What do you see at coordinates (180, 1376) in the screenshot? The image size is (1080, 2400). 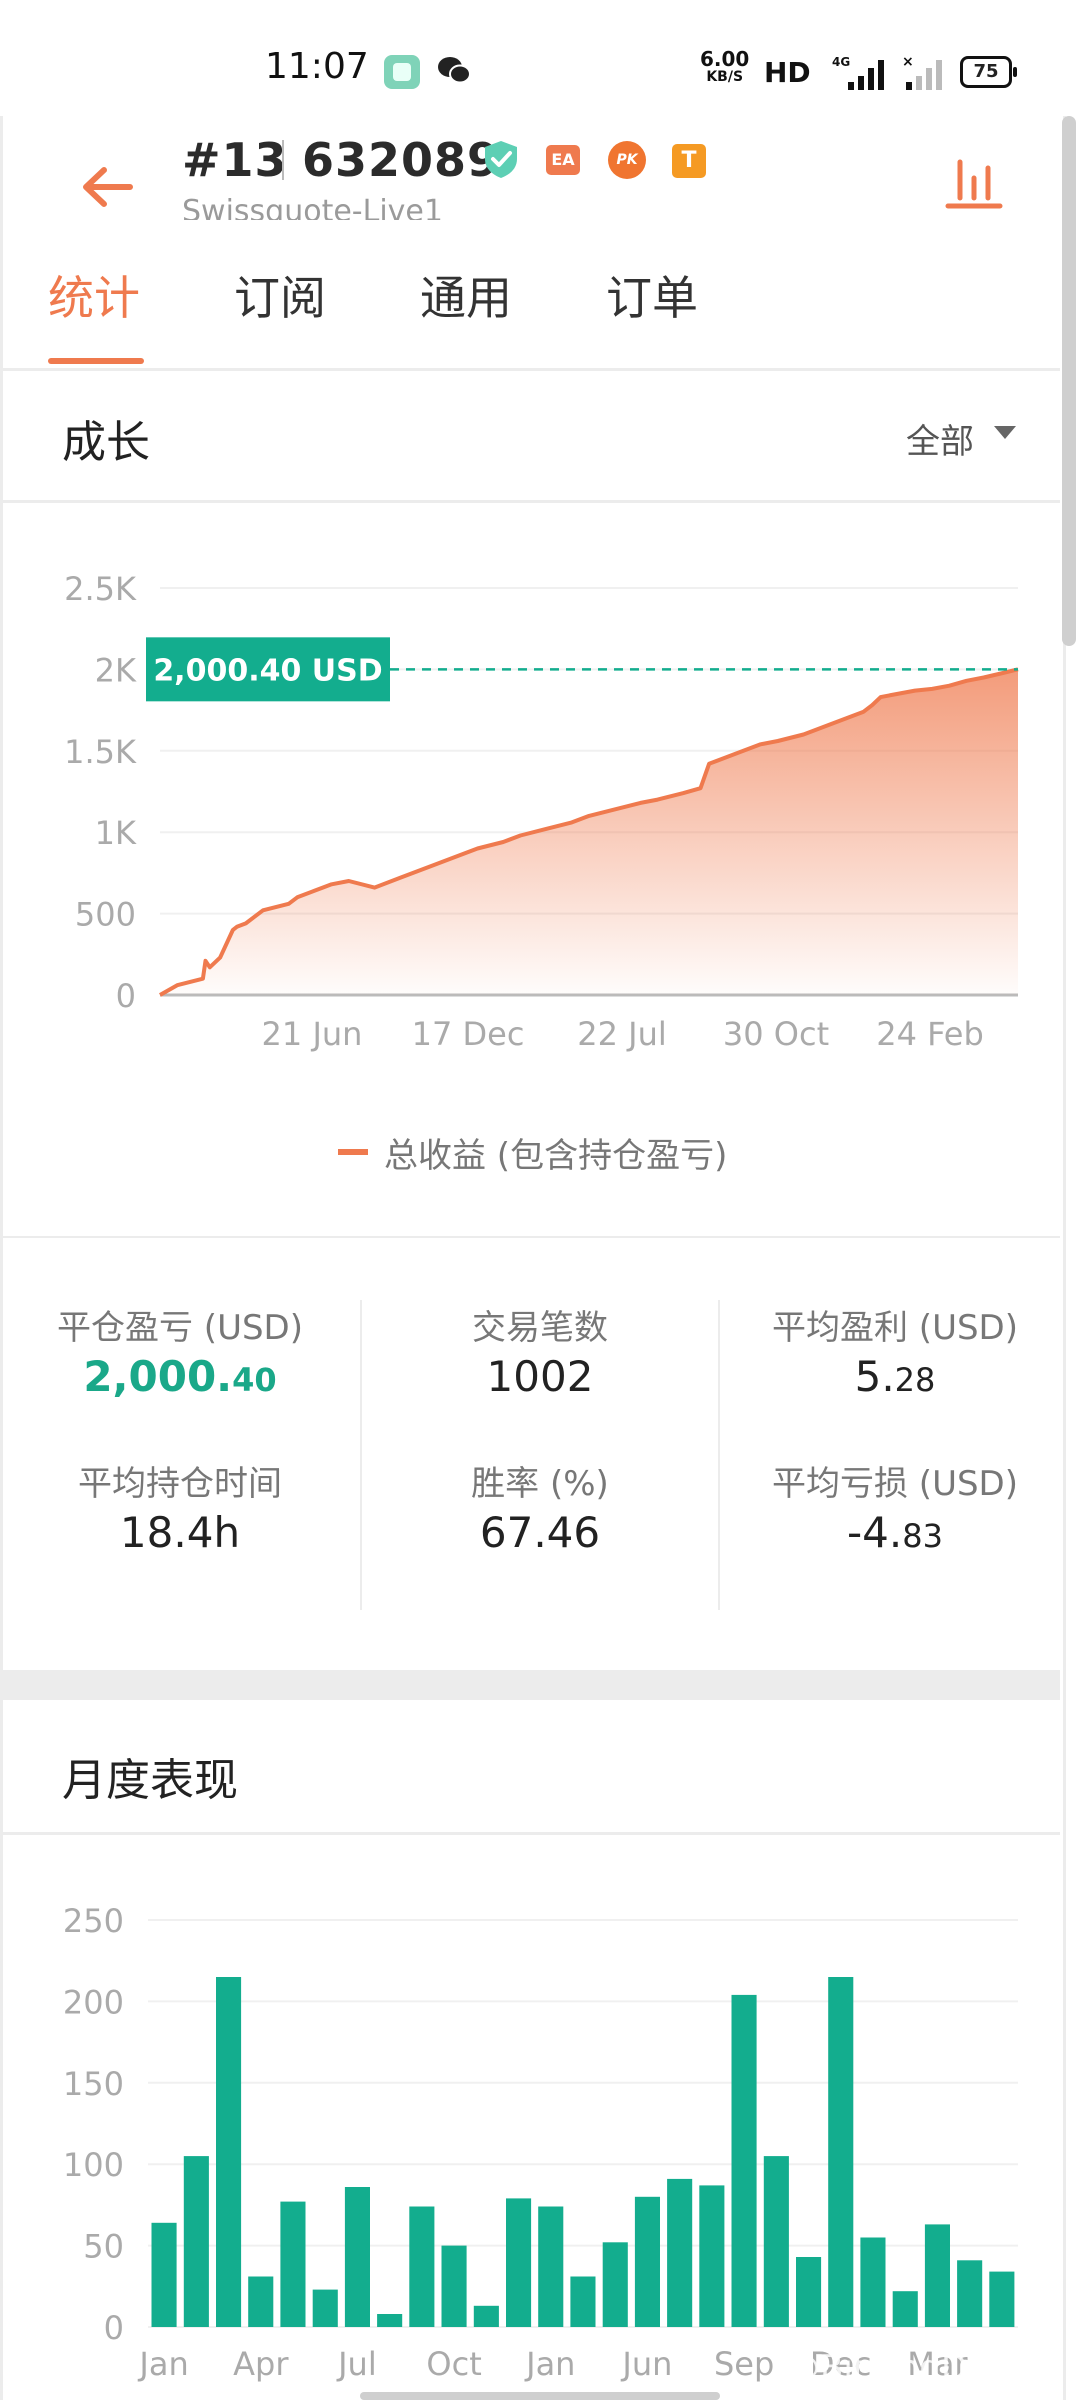 I see `closed-pnl-value: 2,000.40` at bounding box center [180, 1376].